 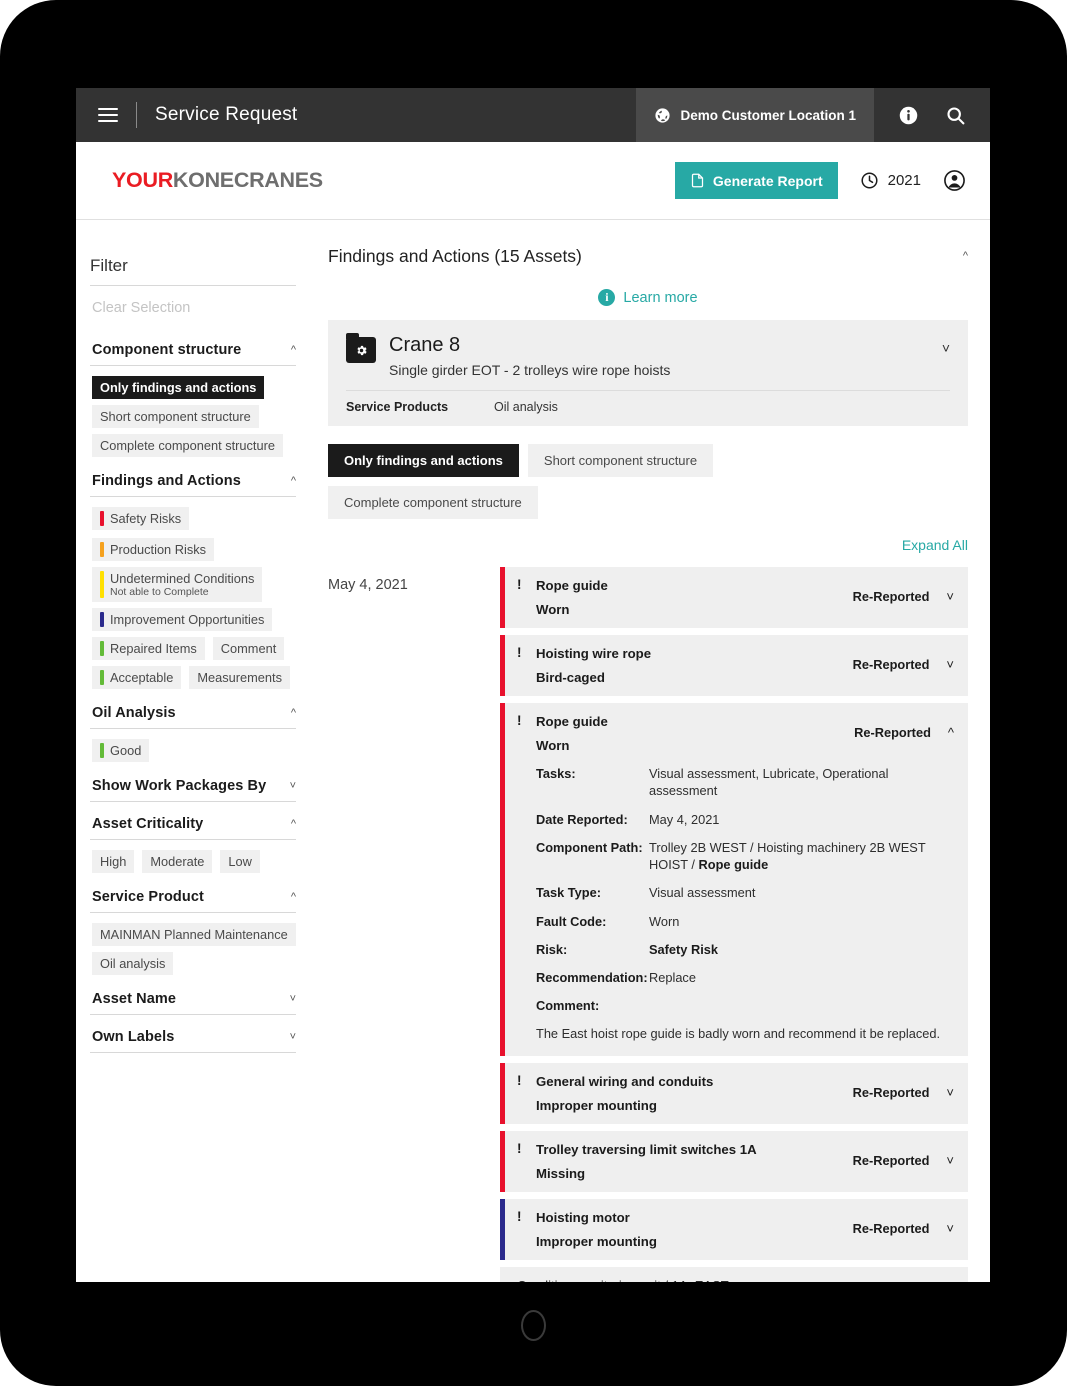 What do you see at coordinates (646, 1149) in the screenshot?
I see `finding-title: Trolley traversing limit switches 1A` at bounding box center [646, 1149].